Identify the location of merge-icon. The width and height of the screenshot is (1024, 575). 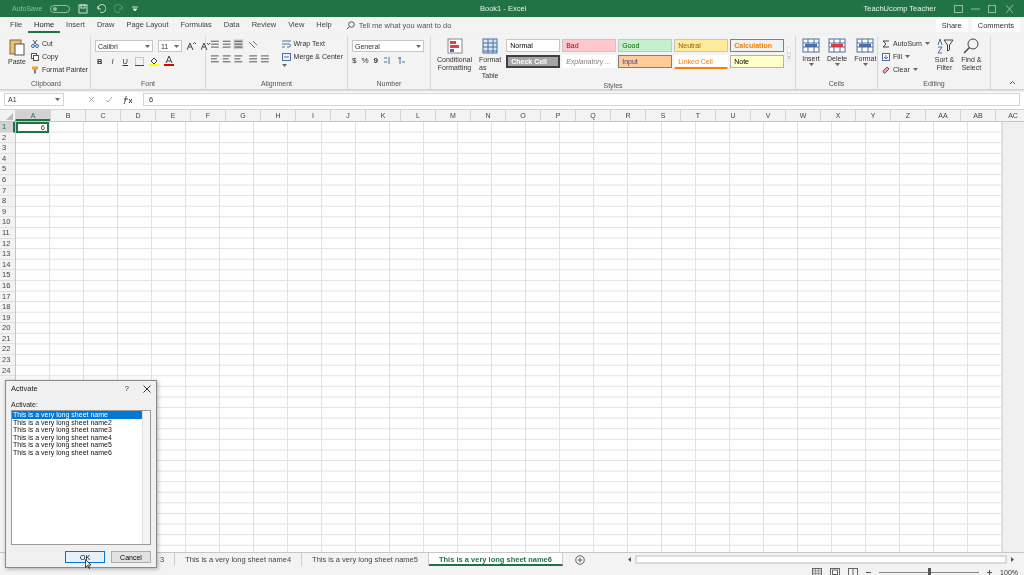
(286, 56).